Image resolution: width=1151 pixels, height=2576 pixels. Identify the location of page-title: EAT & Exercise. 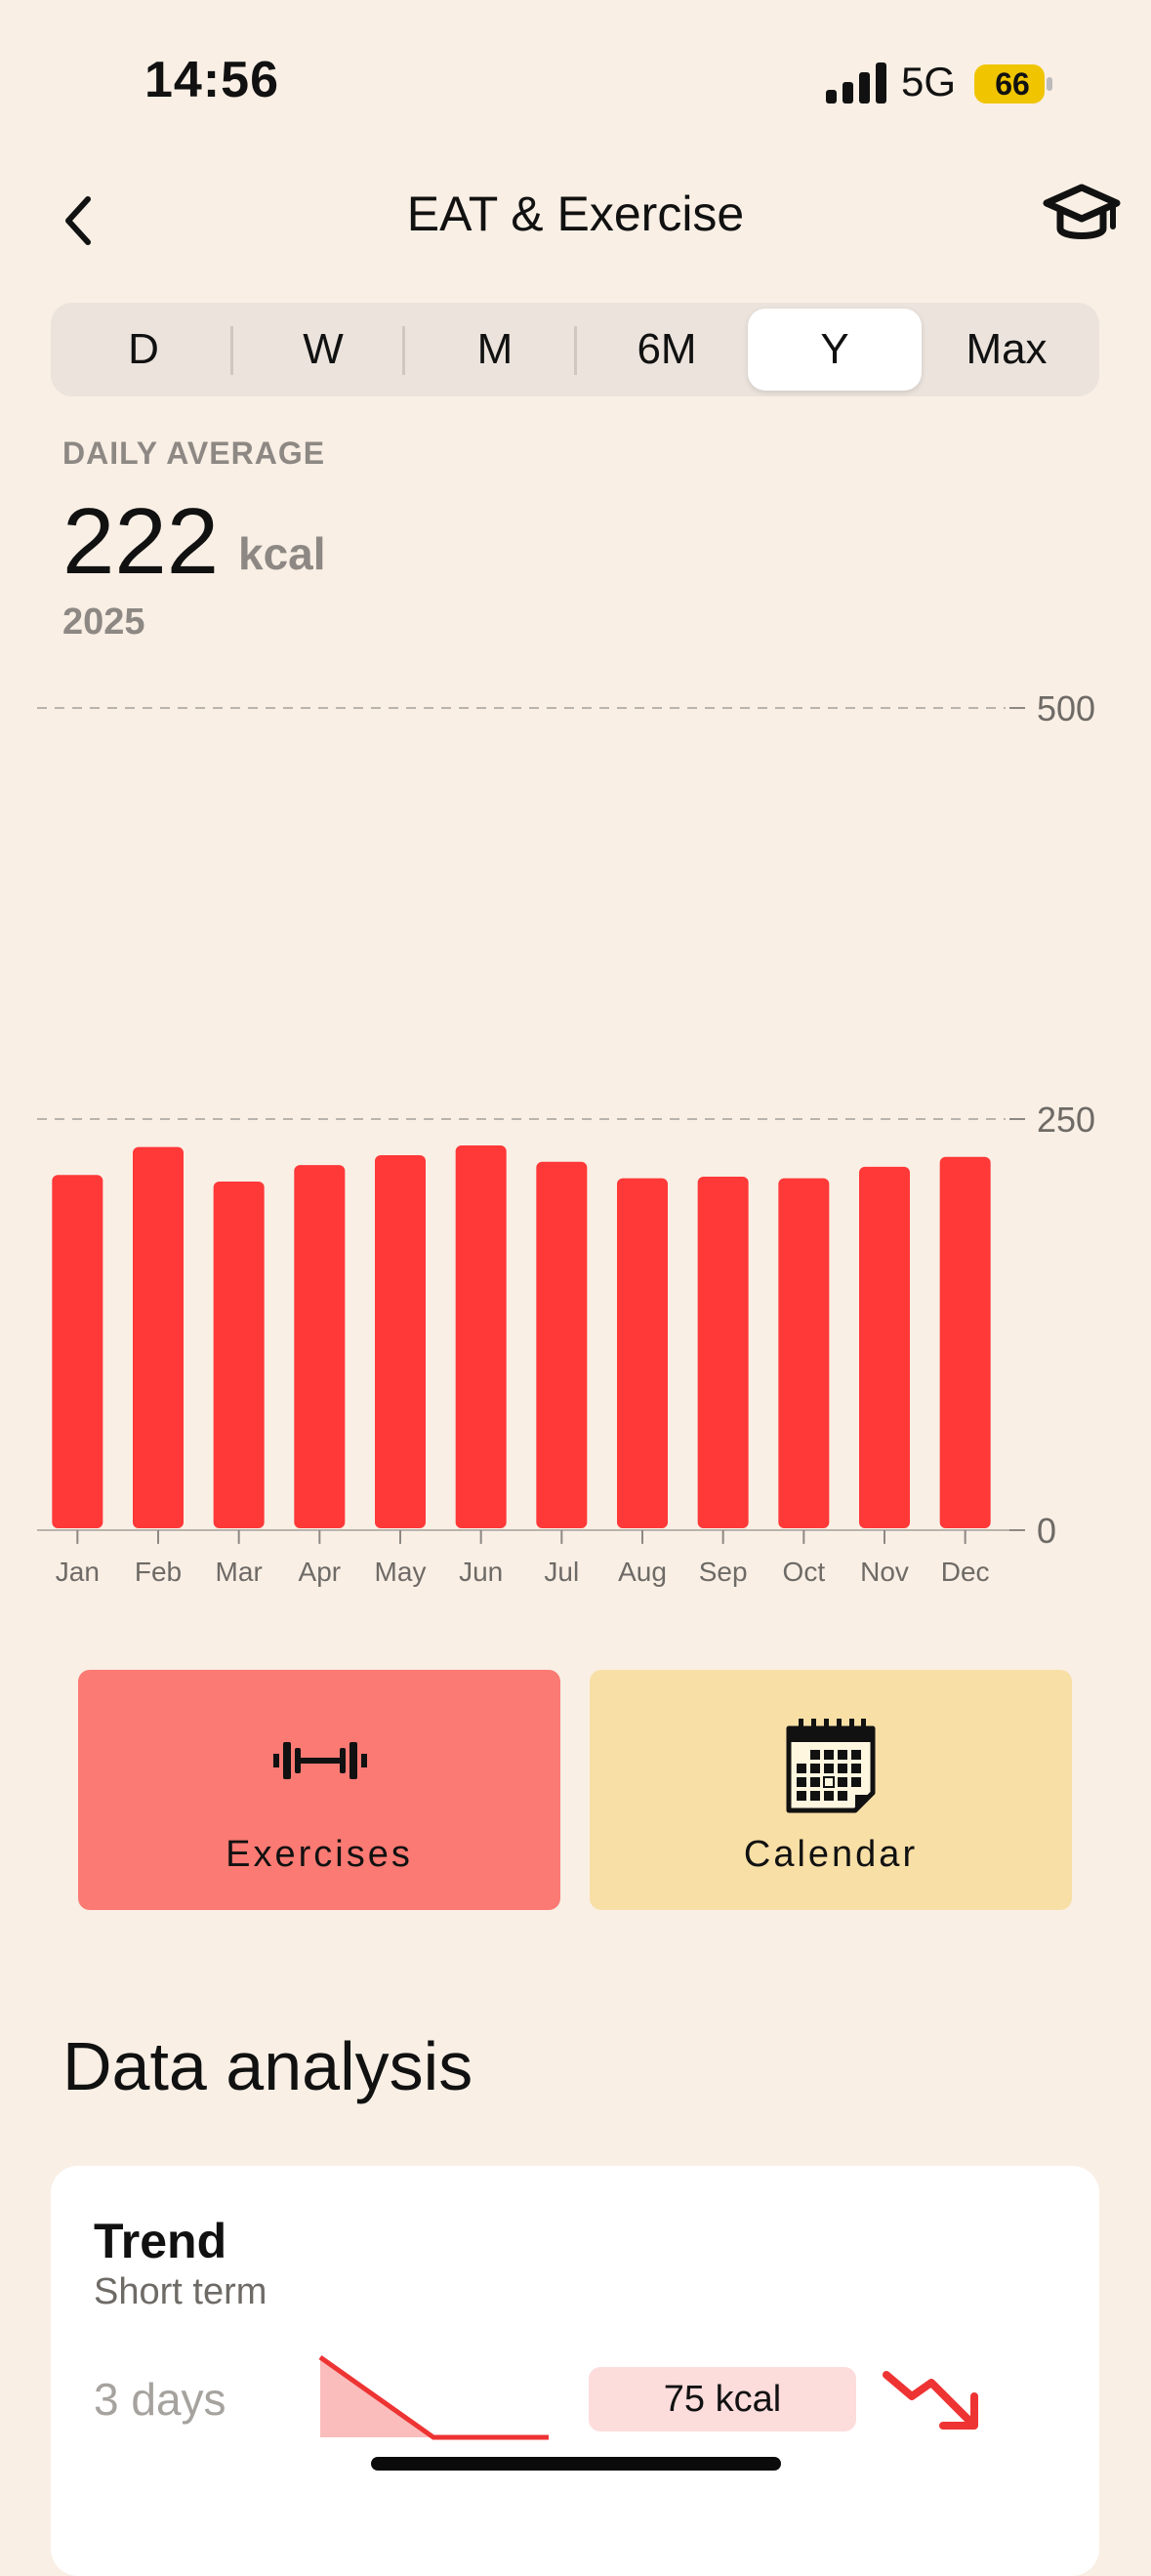
(575, 214).